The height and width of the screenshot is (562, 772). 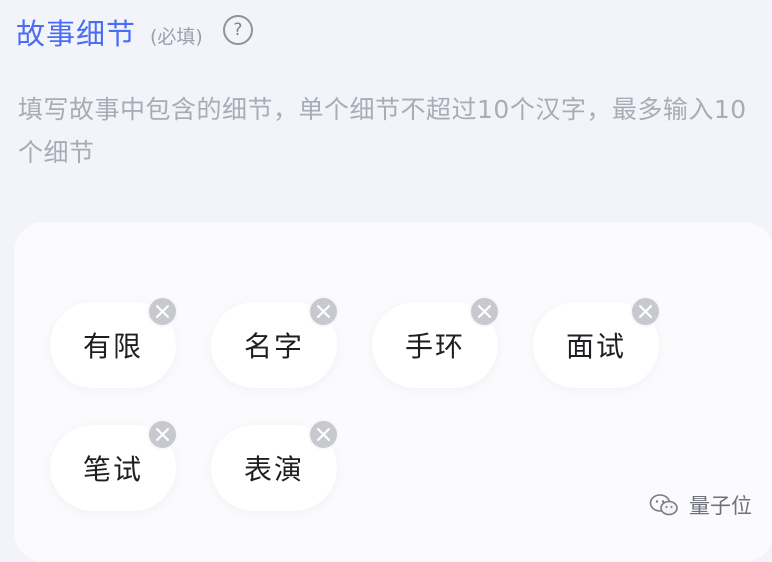 I want to click on tag-label: 手环, so click(x=434, y=346).